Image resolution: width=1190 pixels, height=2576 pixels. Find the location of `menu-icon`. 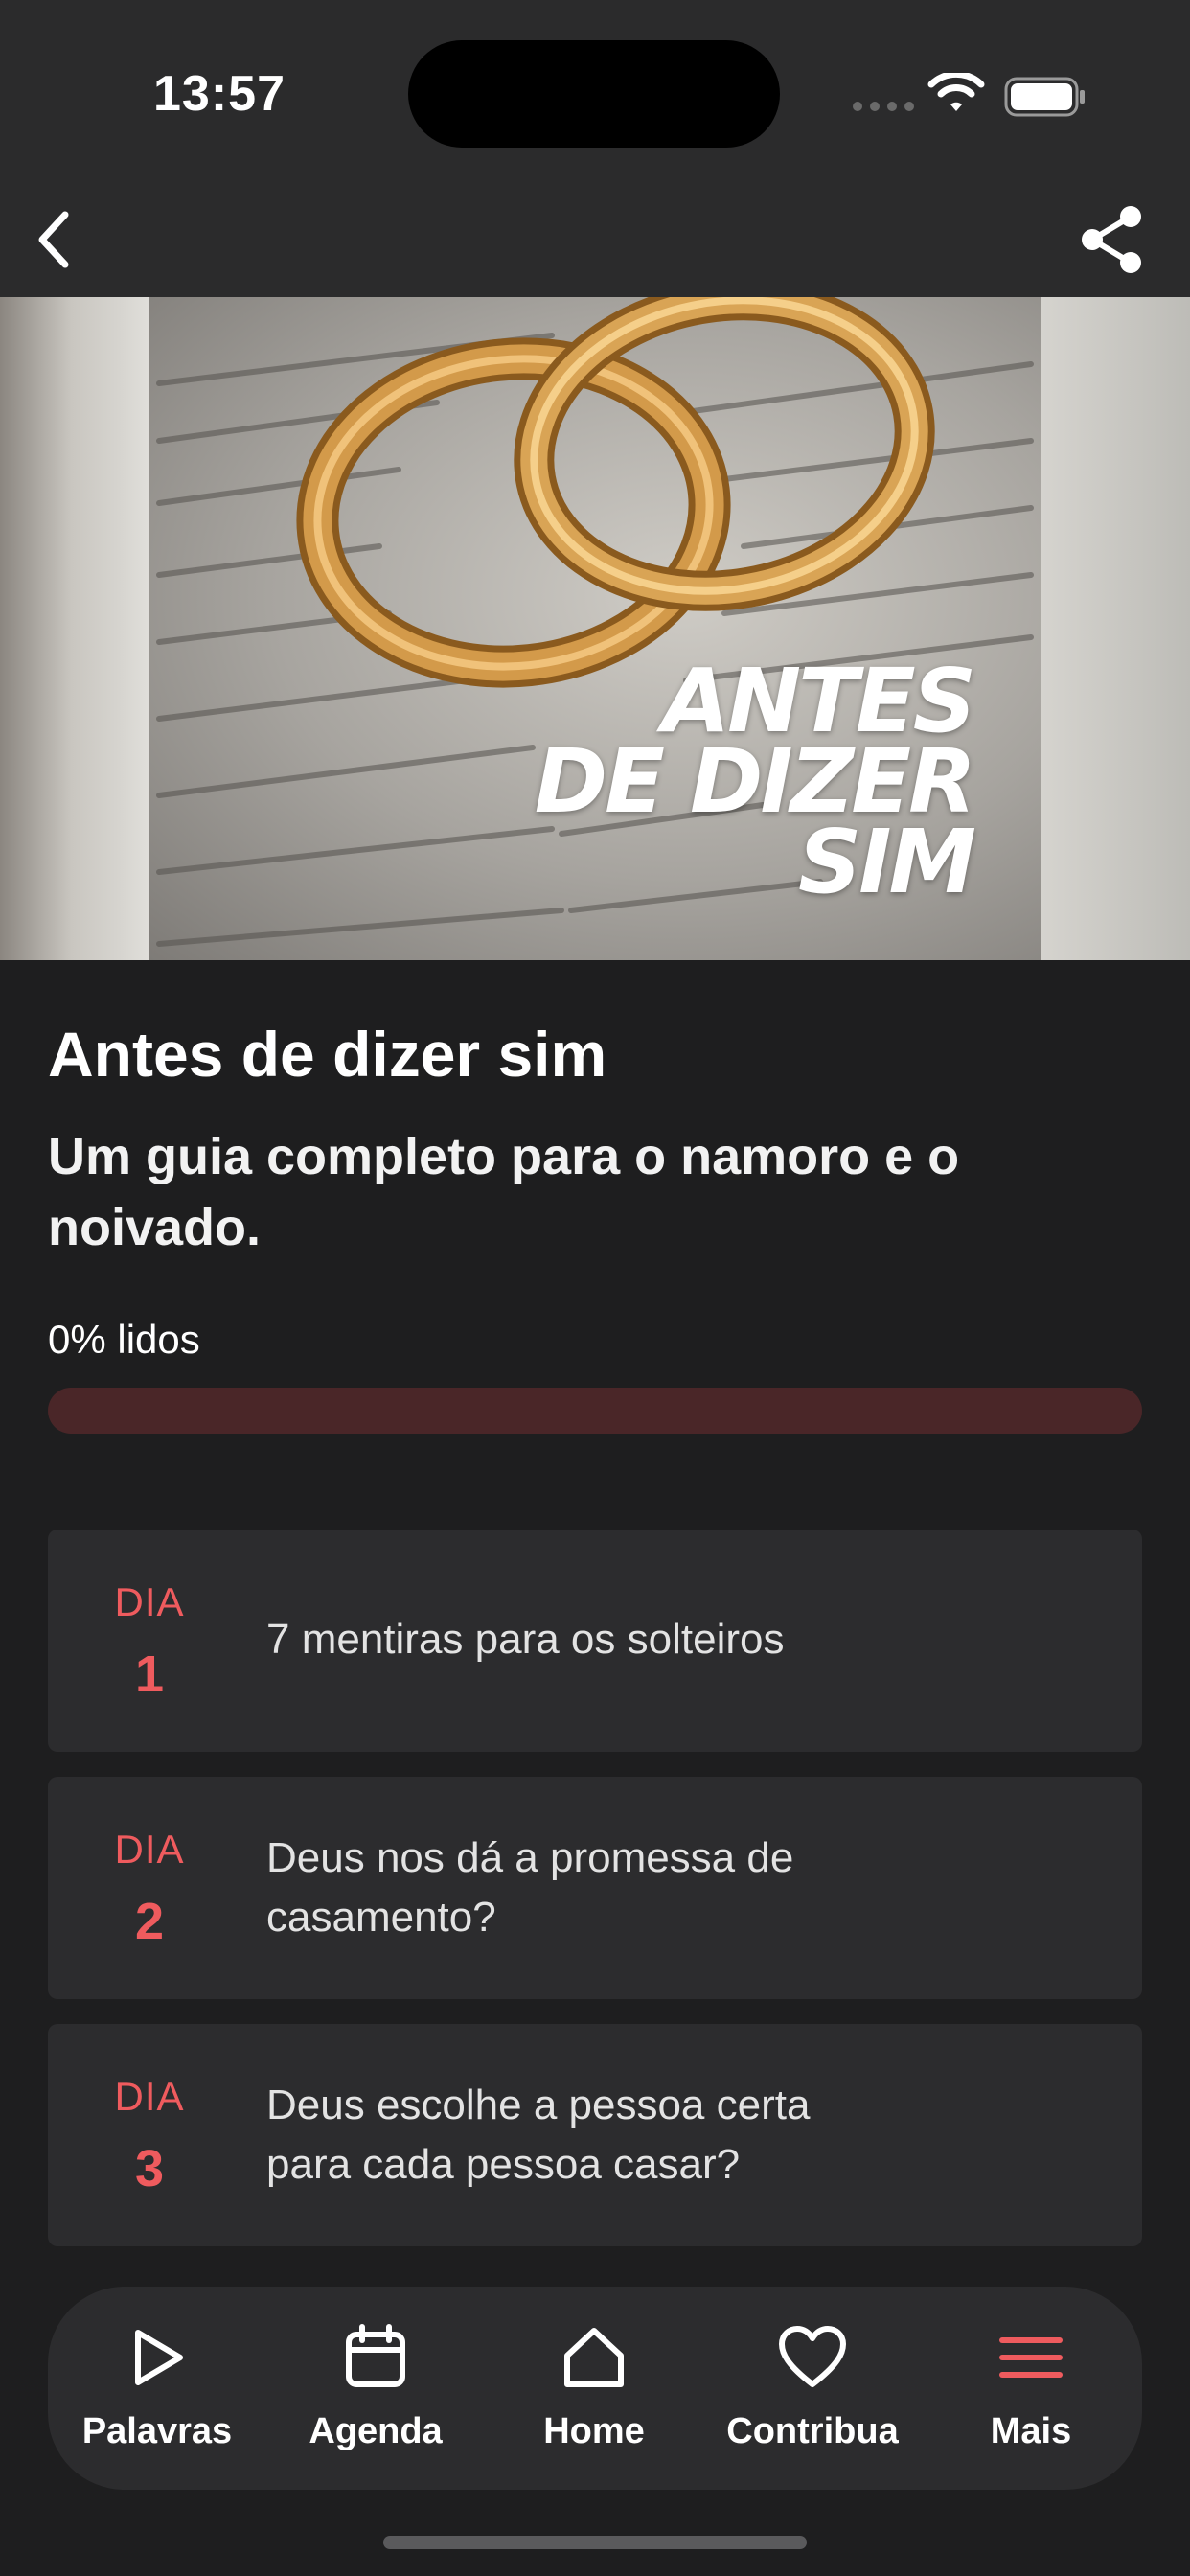

menu-icon is located at coordinates (1031, 2357).